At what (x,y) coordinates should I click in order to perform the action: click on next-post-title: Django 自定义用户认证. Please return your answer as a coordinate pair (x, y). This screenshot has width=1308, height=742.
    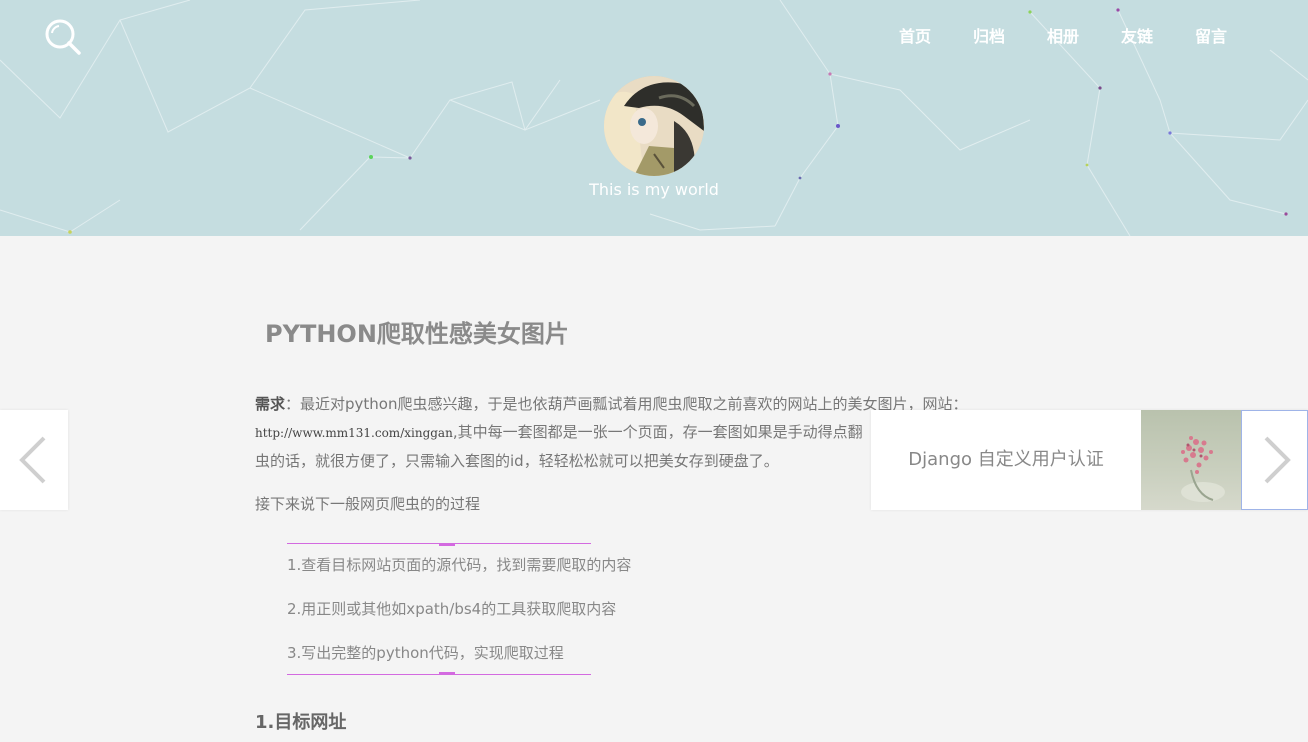
    Looking at the image, I should click on (1006, 460).